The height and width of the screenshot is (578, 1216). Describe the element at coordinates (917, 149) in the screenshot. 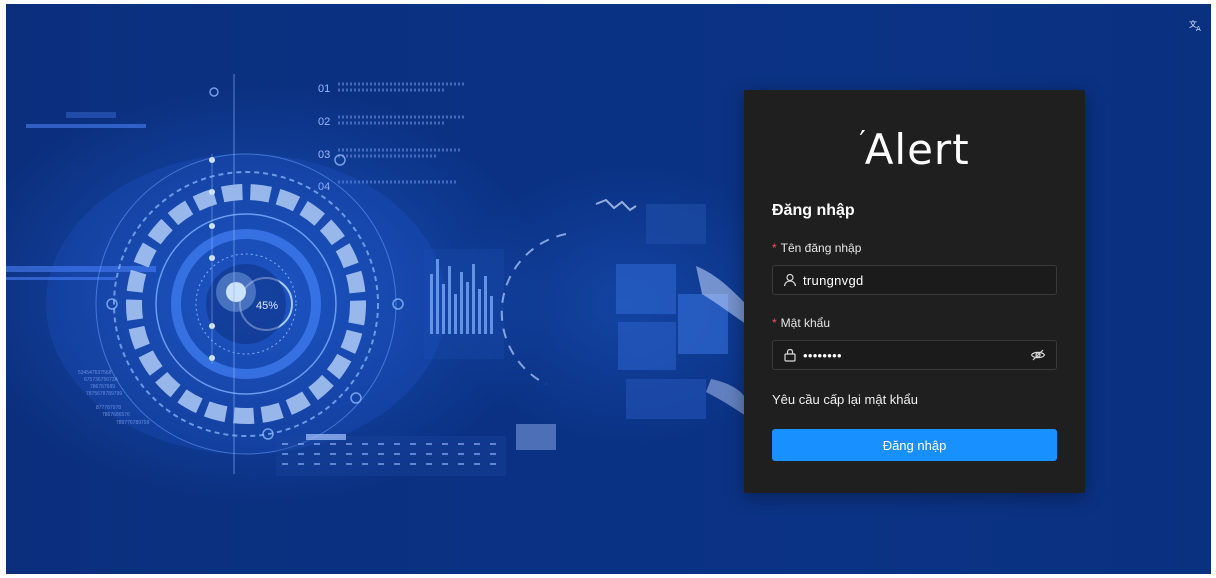

I see `logo-text: Alert` at that location.